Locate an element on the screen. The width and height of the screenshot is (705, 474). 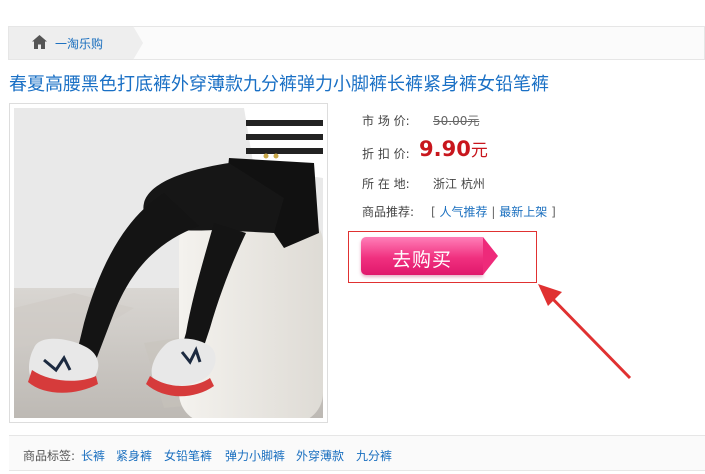
home-icon is located at coordinates (39, 42).